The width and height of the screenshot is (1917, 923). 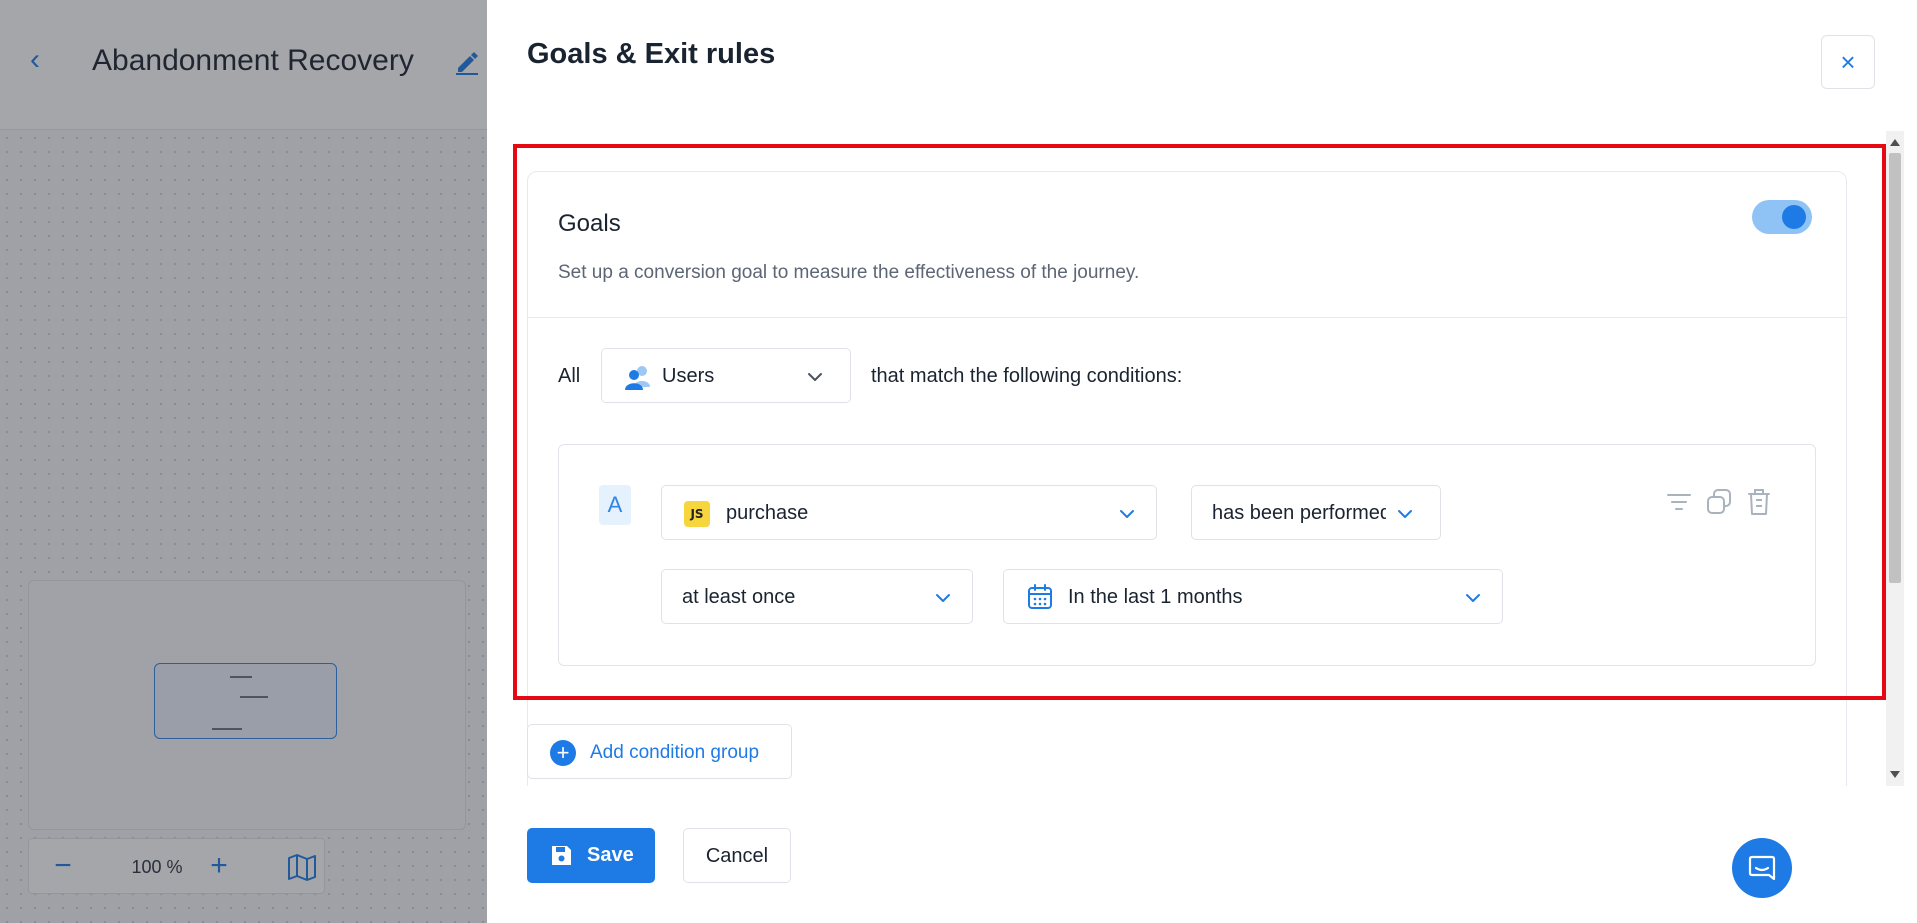 I want to click on add-condition-group-label: Add condition group, so click(x=675, y=752).